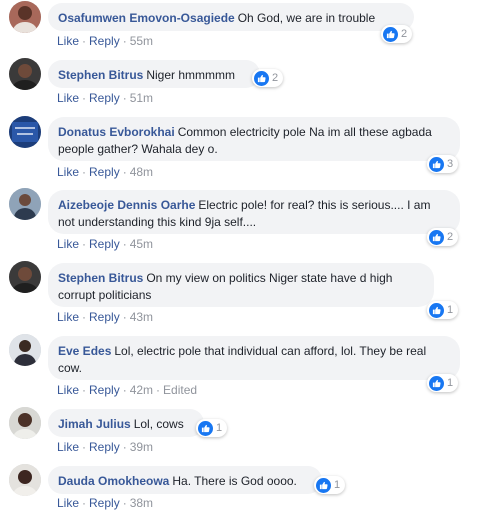  What do you see at coordinates (141, 172) in the screenshot?
I see `comment-timestamp: 48m` at bounding box center [141, 172].